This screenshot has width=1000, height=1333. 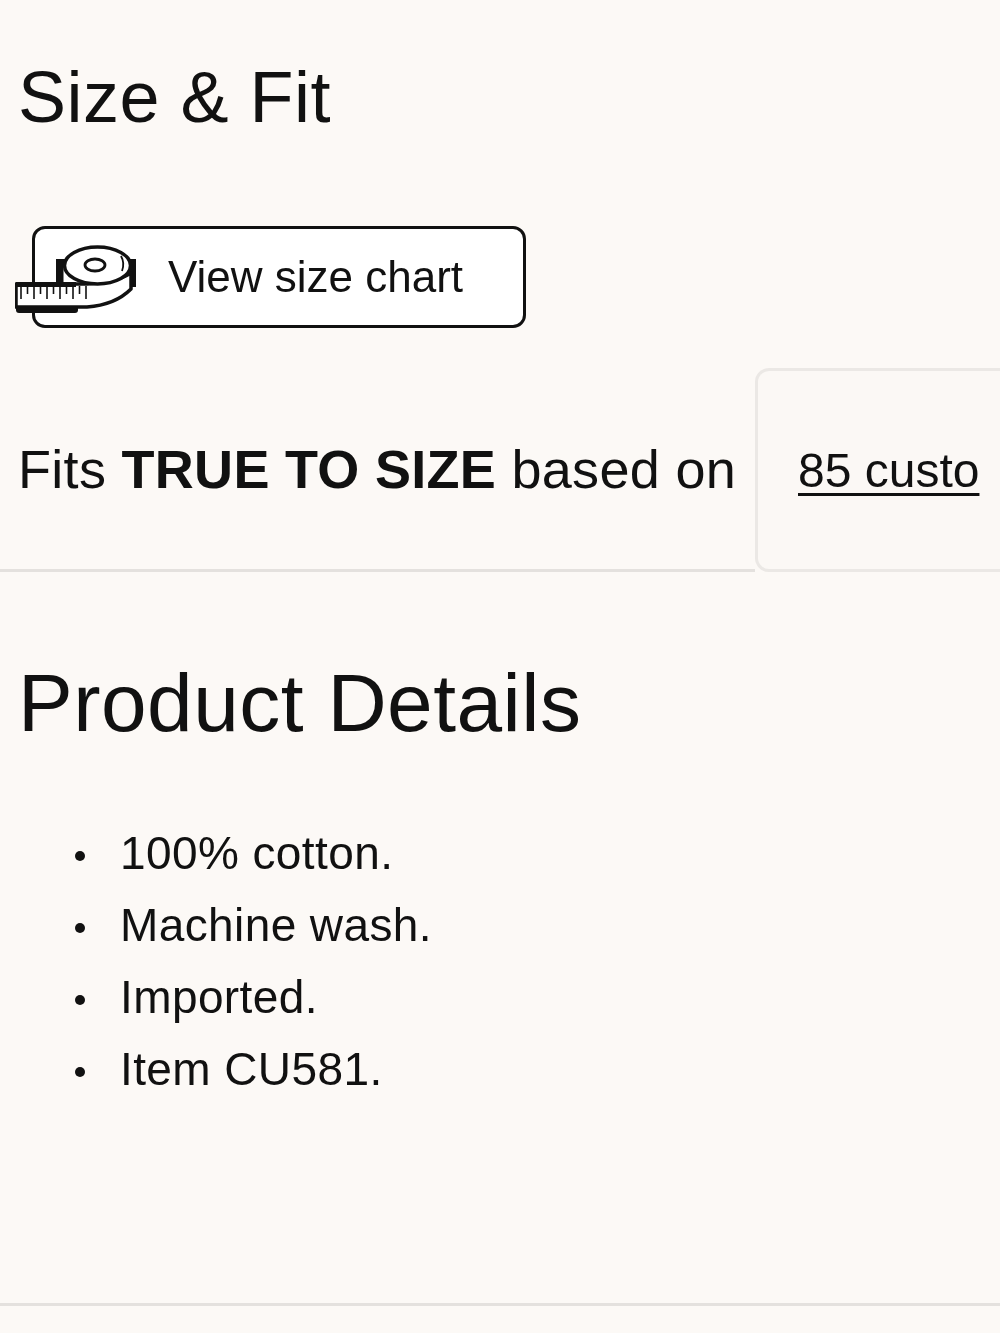 What do you see at coordinates (377, 468) in the screenshot?
I see `fit-summary: Fits TRUE TO SIZE based on` at bounding box center [377, 468].